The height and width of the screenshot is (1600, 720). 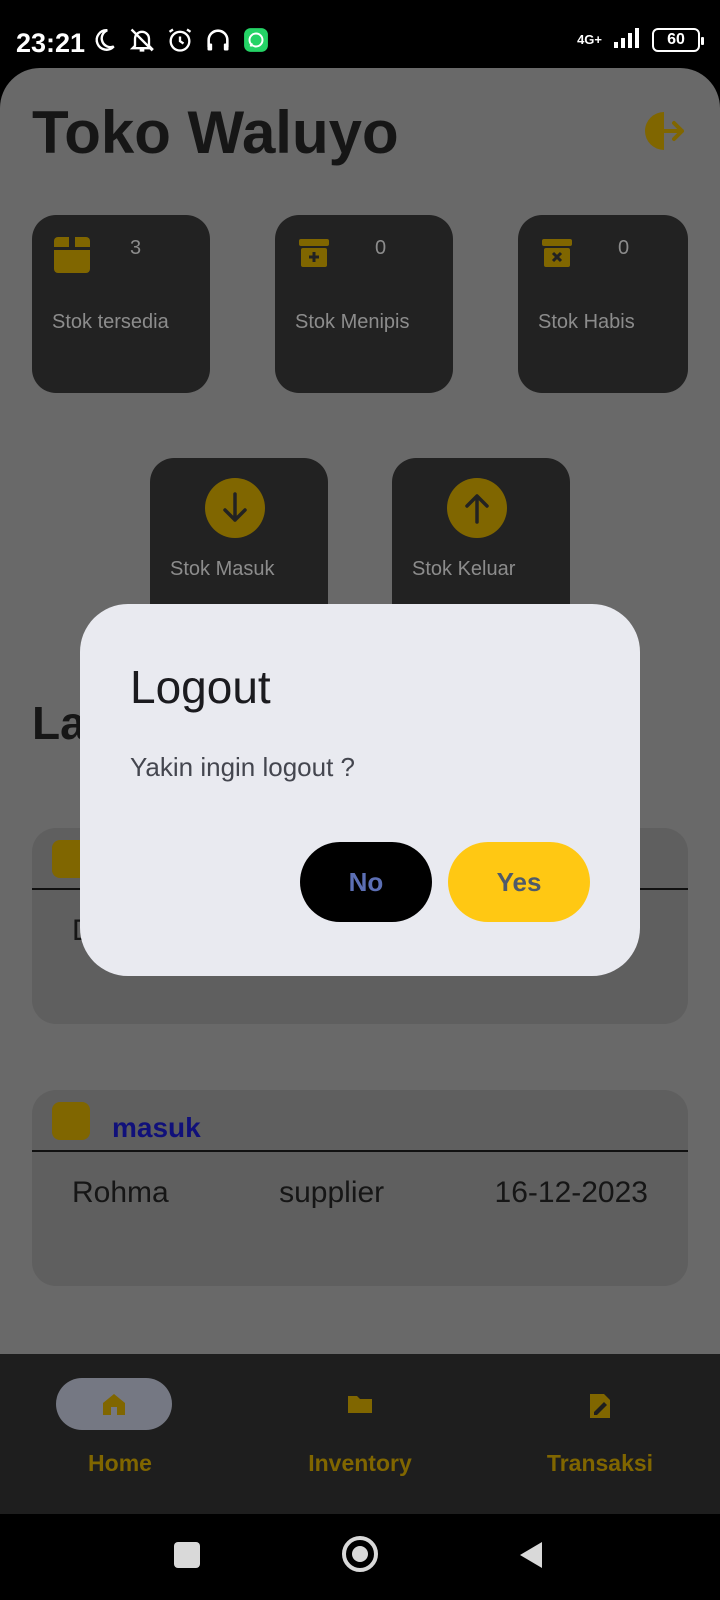 I want to click on dialog-title: Logout, so click(x=200, y=687).